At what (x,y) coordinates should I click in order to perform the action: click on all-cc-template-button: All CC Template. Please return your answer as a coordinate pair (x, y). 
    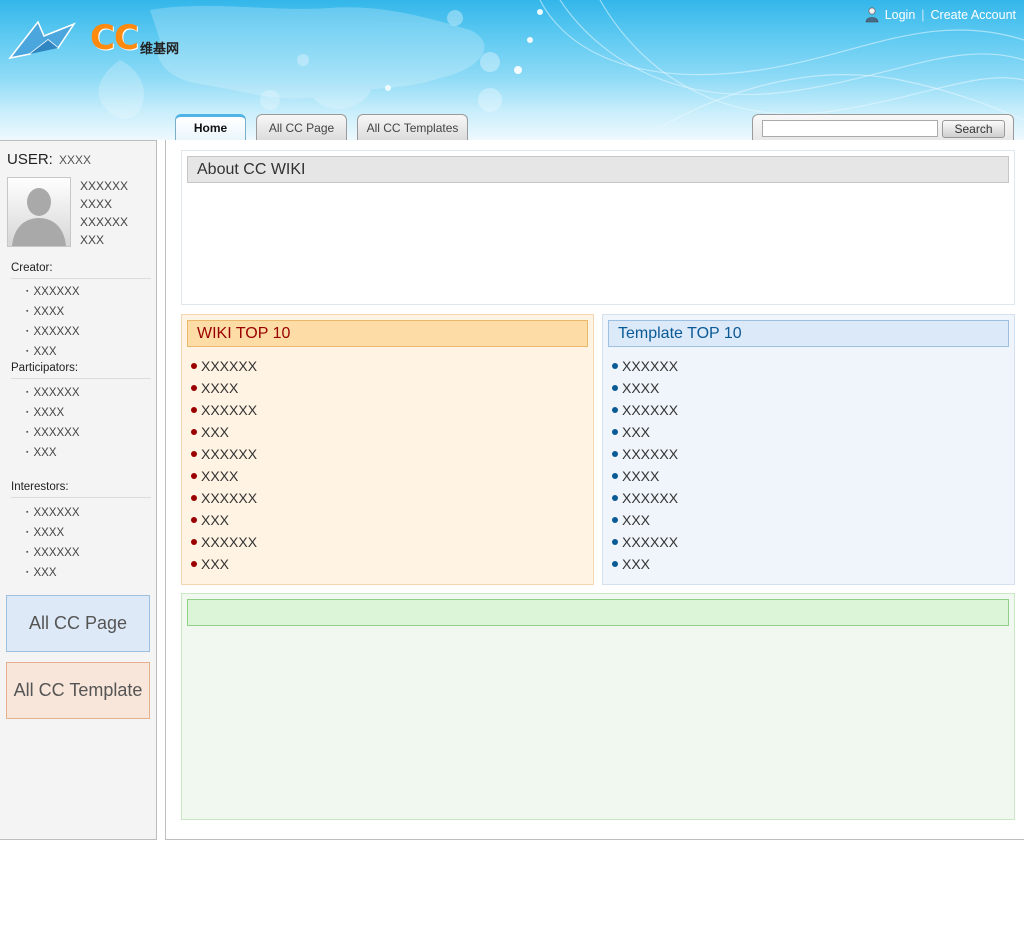
    Looking at the image, I should click on (78, 690).